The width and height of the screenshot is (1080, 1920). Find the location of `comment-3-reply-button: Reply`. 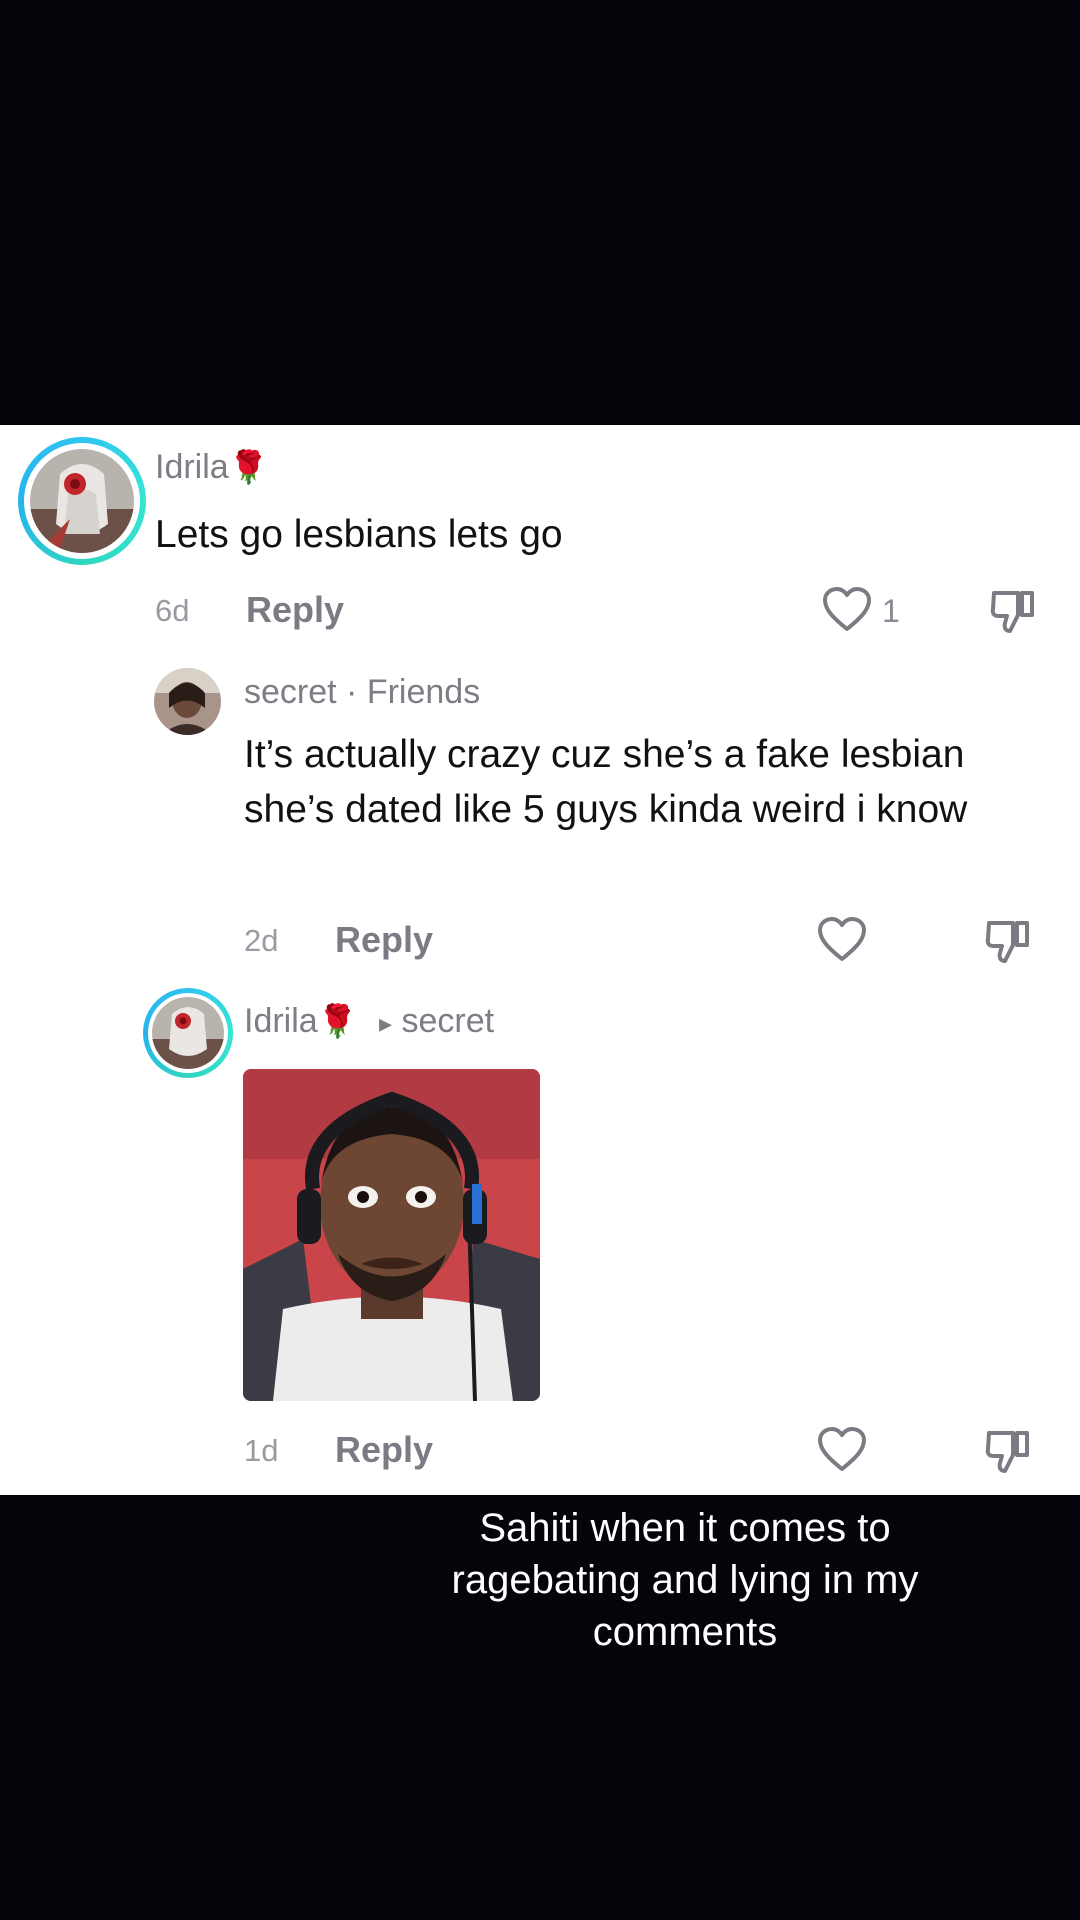

comment-3-reply-button: Reply is located at coordinates (384, 1450).